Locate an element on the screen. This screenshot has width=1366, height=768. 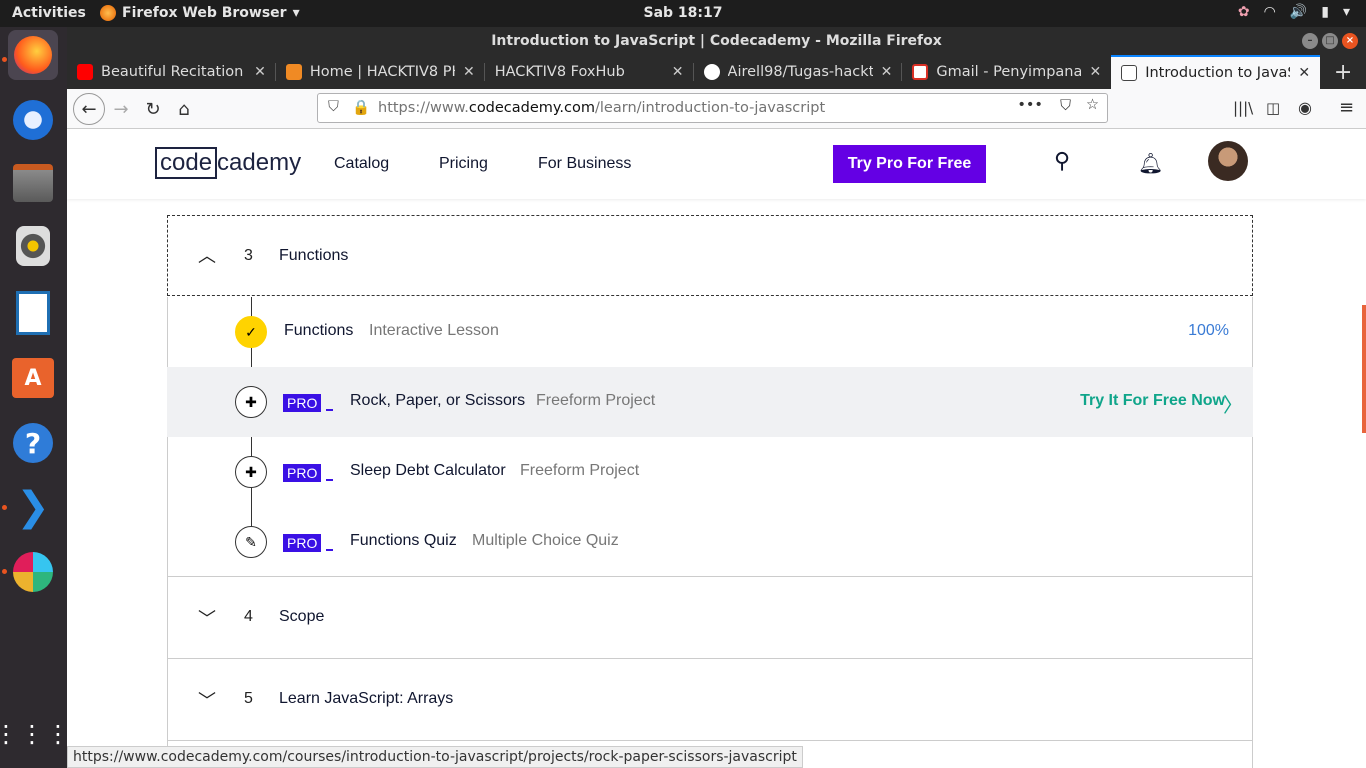
home-button: ⌂ is located at coordinates (184, 109).